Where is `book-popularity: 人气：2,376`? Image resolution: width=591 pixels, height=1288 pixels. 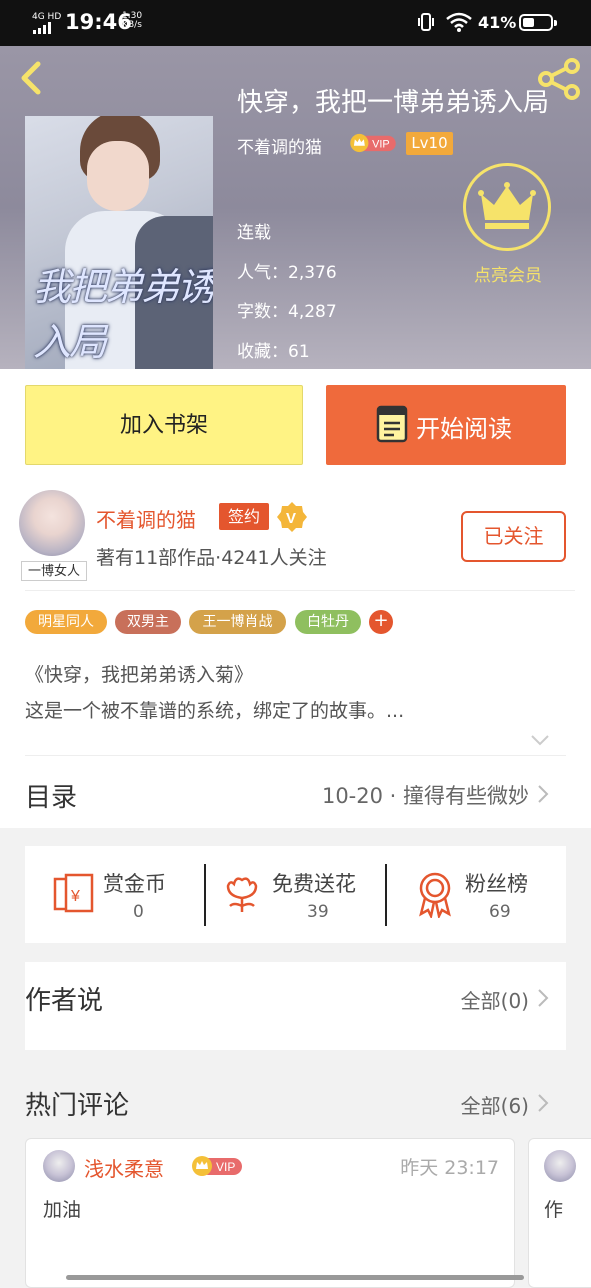
book-popularity: 人气：2,376 is located at coordinates (287, 273).